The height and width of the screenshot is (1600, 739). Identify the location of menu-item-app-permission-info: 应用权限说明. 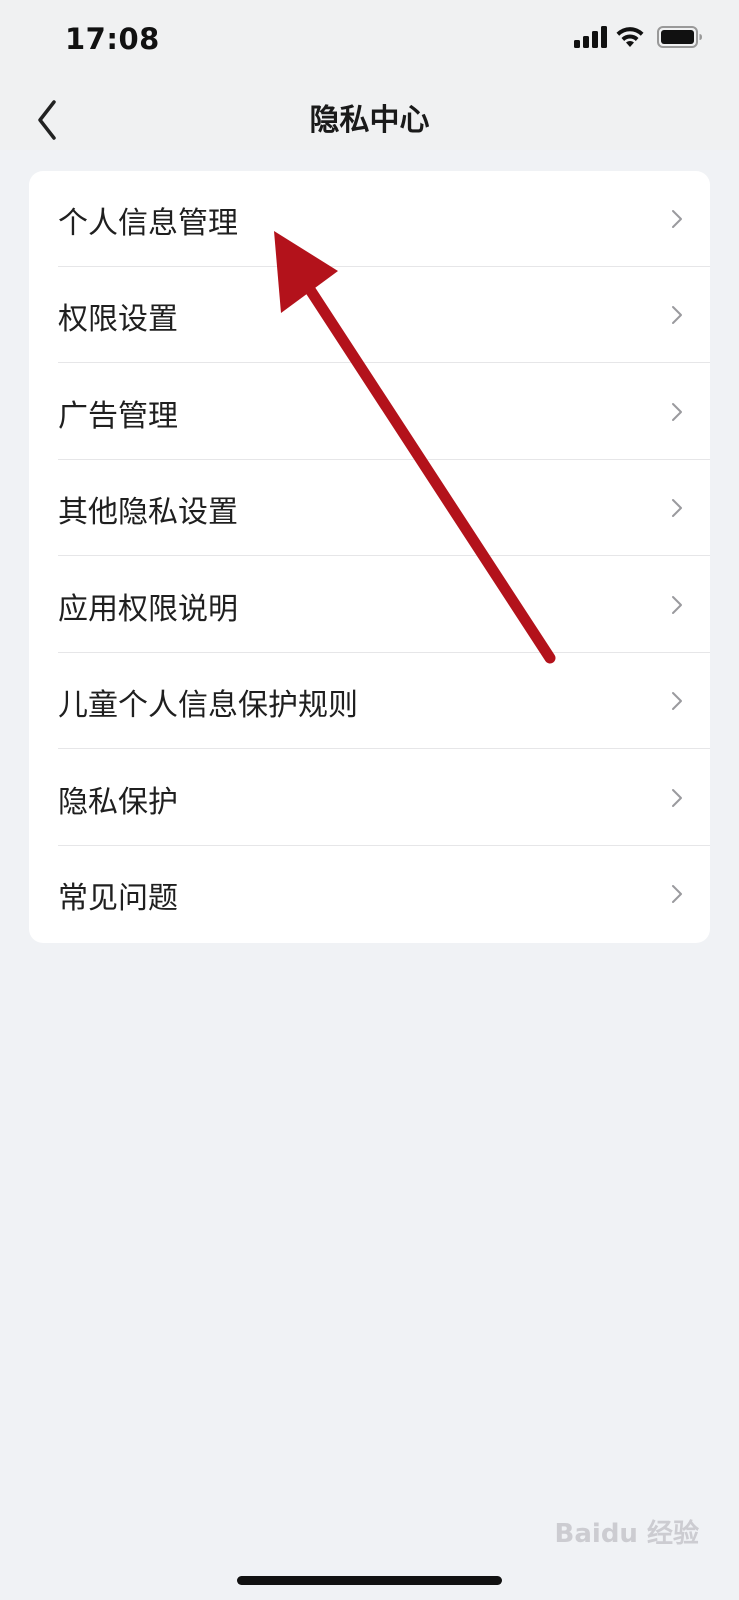
(369, 605).